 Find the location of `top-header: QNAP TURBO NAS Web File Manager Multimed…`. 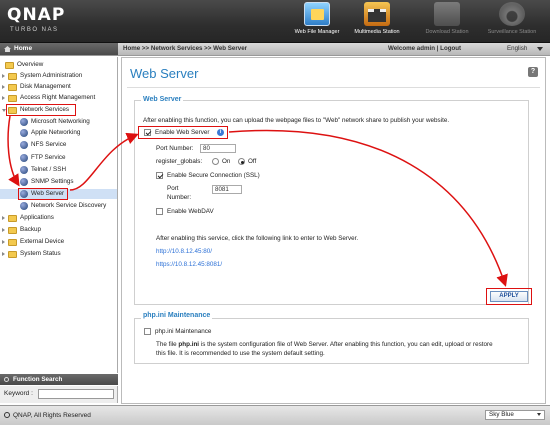

top-header: QNAP TURBO NAS Web File Manager Multimed… is located at coordinates (275, 21).